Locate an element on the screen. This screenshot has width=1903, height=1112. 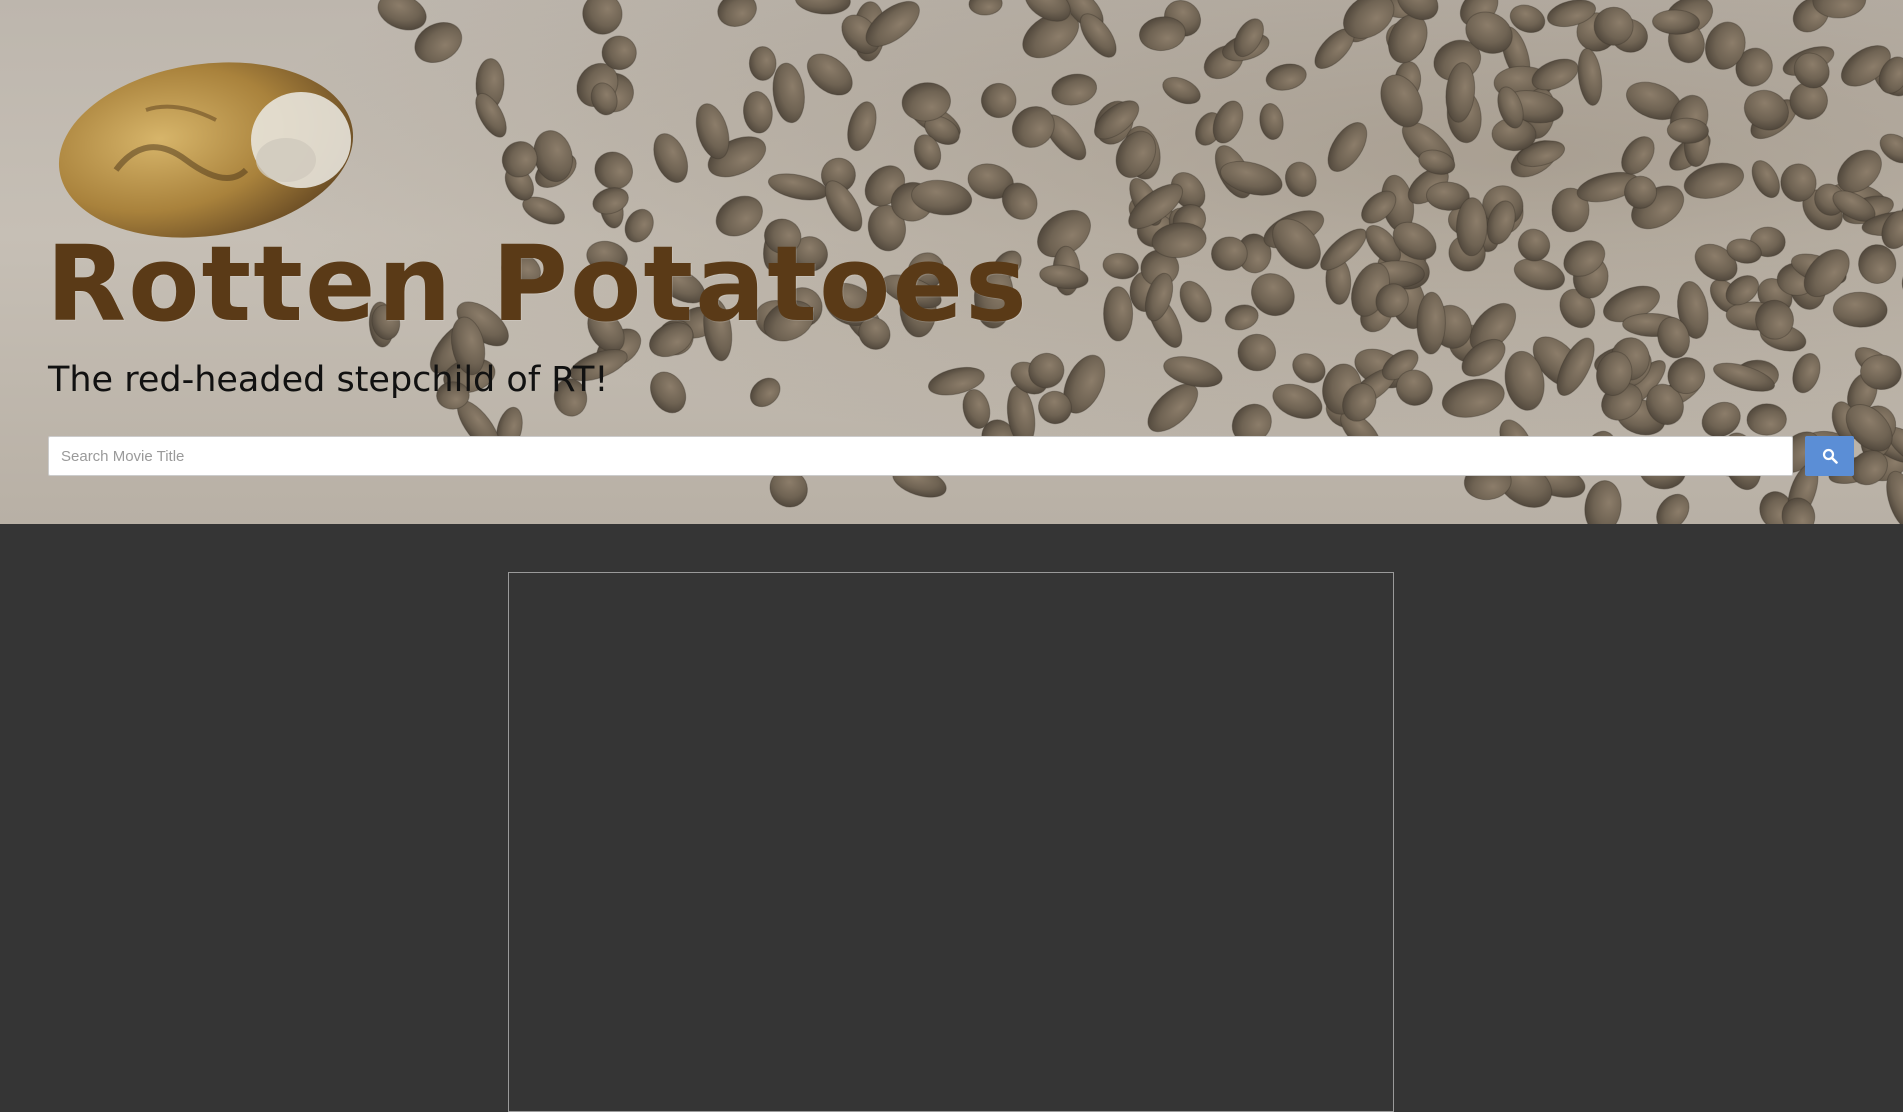
search-icon is located at coordinates (1830, 456).